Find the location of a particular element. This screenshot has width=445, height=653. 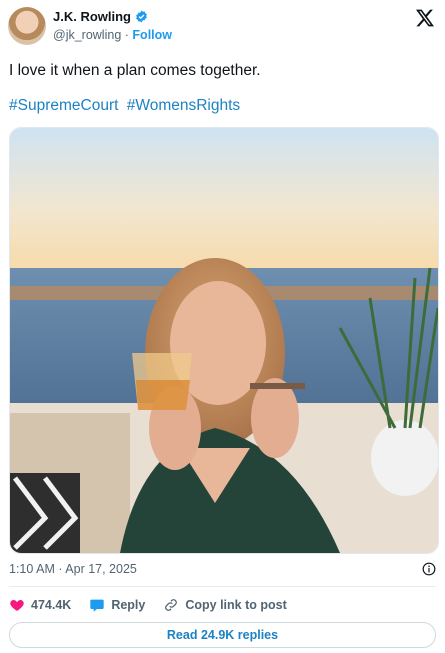

copy-link-label: Copy link to post is located at coordinates (236, 605).